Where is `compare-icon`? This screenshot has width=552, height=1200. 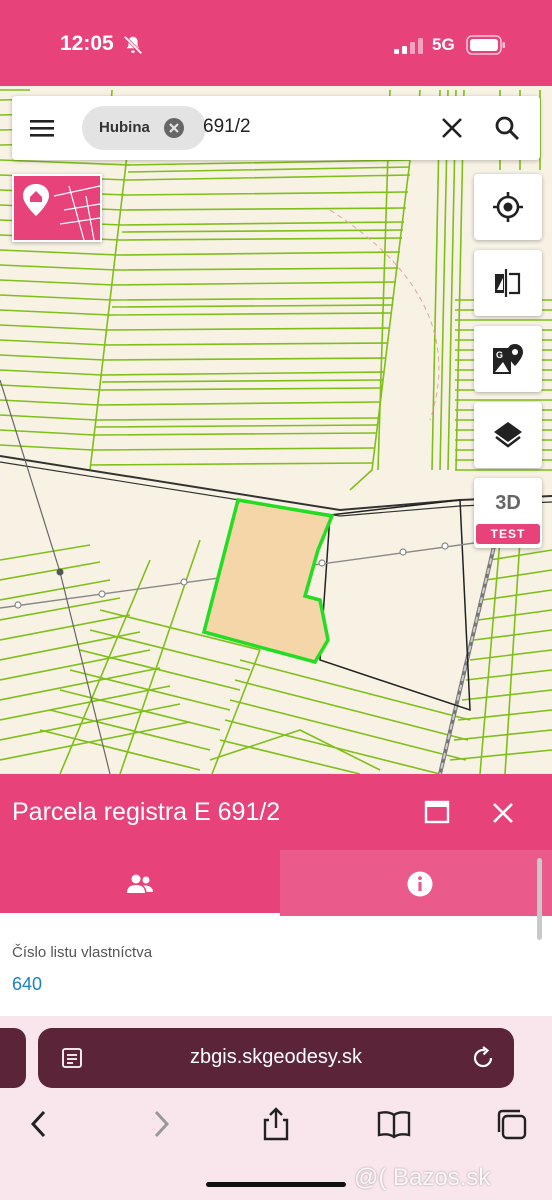 compare-icon is located at coordinates (508, 283).